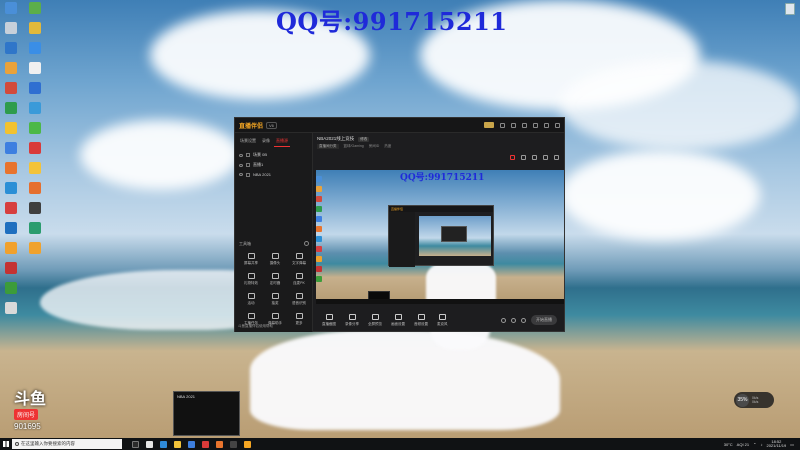 The width and height of the screenshot is (800, 450). Describe the element at coordinates (792, 444) in the screenshot. I see `notification-icon: ▭` at that location.